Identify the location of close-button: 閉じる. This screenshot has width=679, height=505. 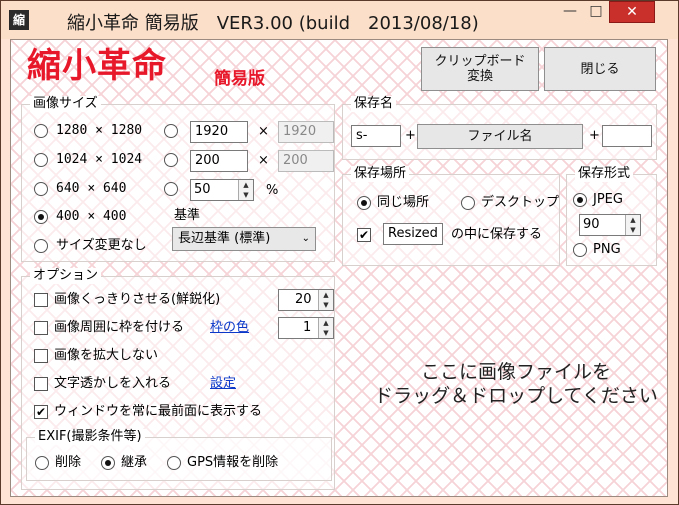
(600, 69).